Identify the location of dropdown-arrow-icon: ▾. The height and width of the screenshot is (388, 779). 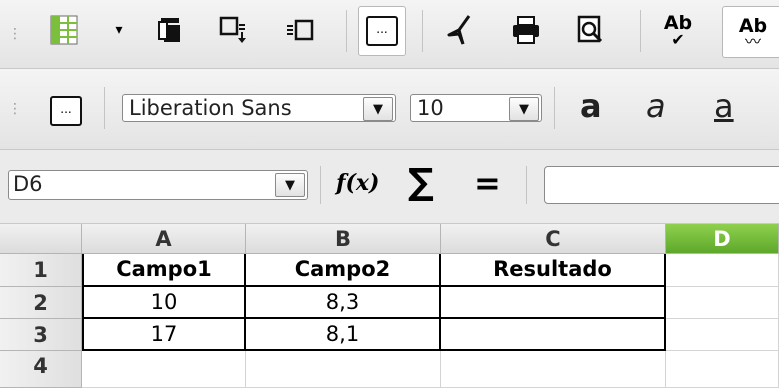
(119, 30).